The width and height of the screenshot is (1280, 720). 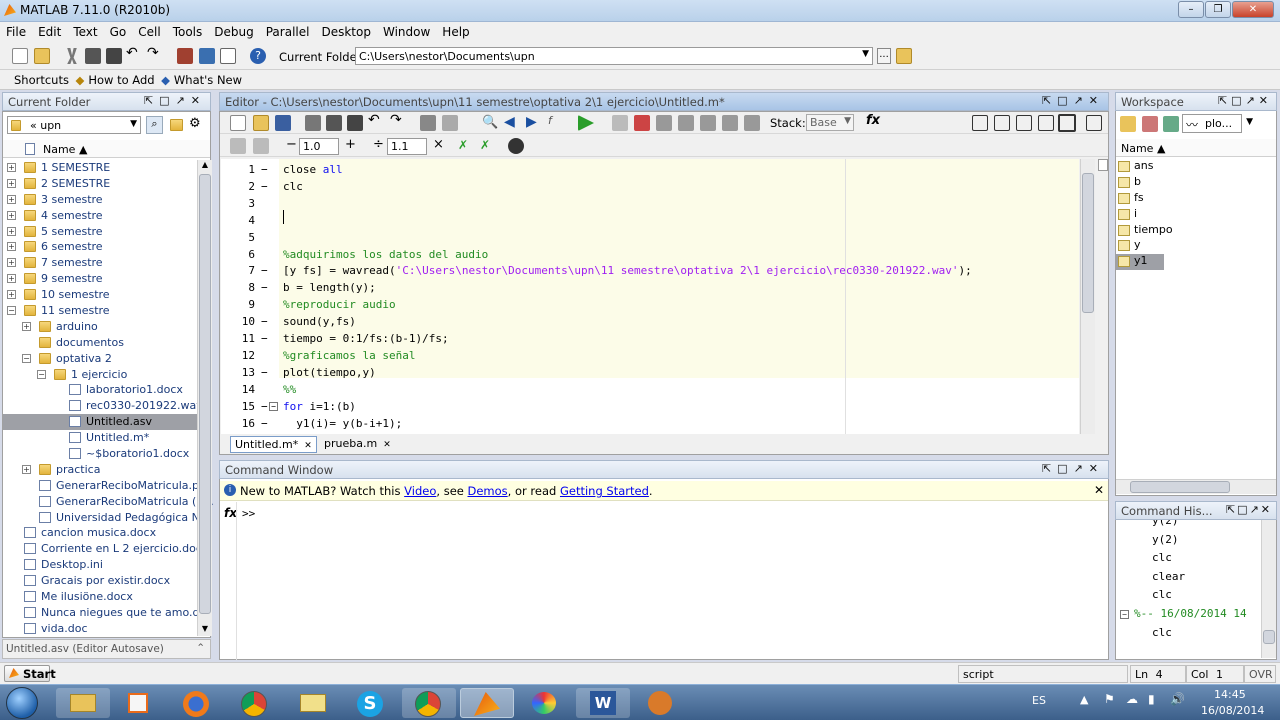 I want to click on profiler-icon, so click(x=228, y=56).